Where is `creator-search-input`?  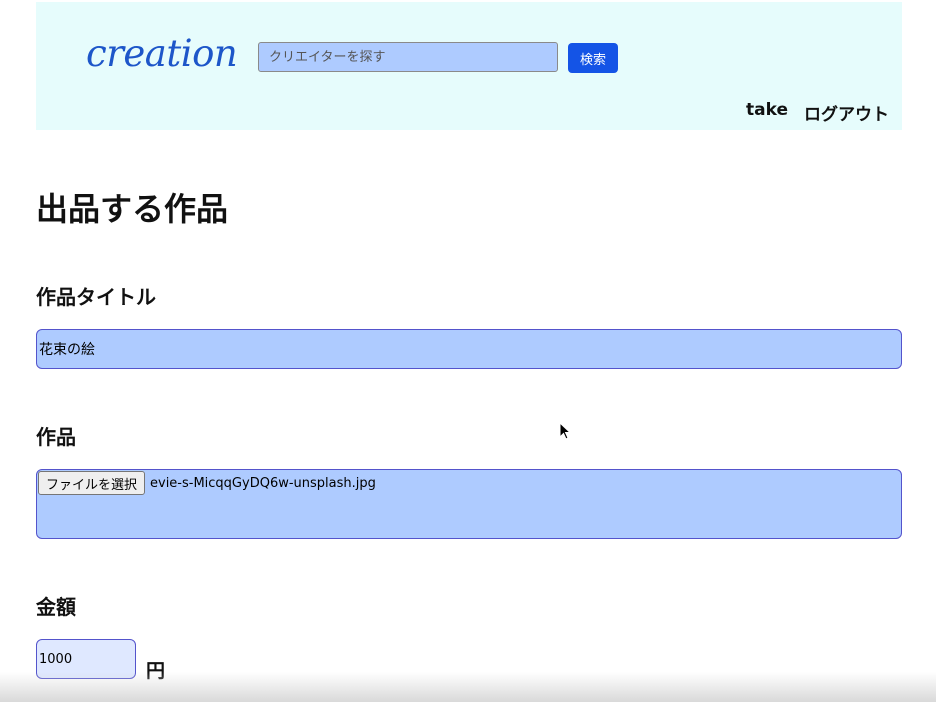
creator-search-input is located at coordinates (408, 57).